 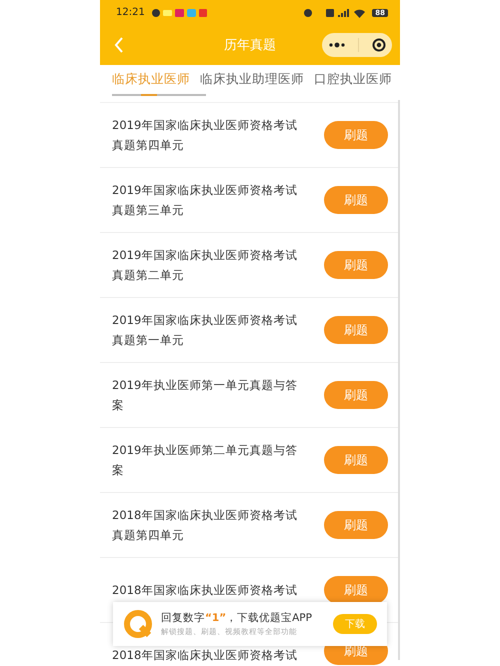 I want to click on notification-icons, so click(x=178, y=13).